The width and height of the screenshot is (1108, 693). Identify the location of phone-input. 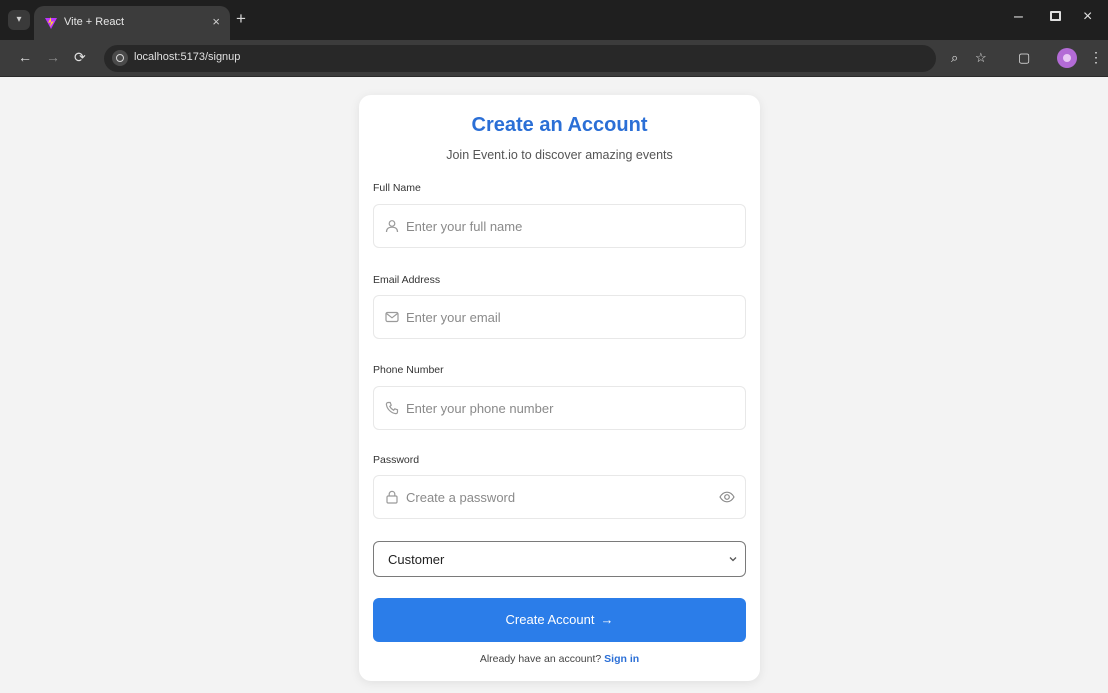
(566, 408).